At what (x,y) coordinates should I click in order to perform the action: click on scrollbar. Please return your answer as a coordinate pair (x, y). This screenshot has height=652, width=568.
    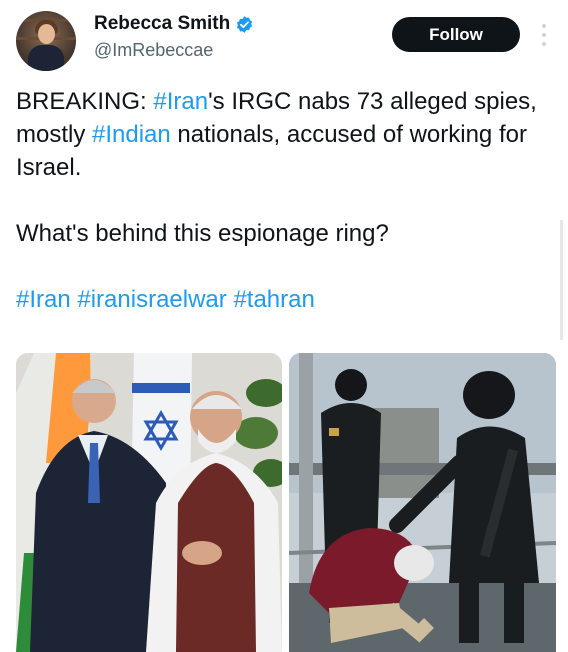
    Looking at the image, I should click on (561, 280).